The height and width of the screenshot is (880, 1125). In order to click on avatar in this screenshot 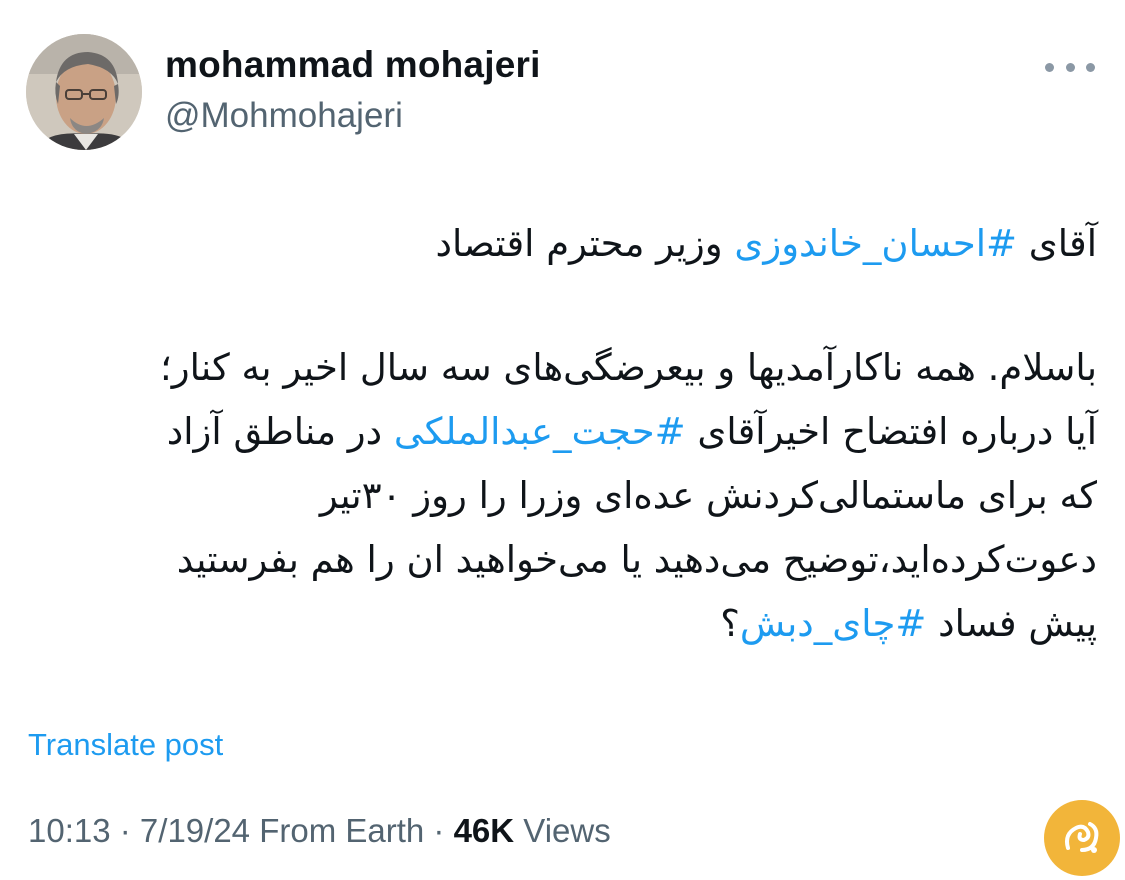, I will do `click(84, 92)`.